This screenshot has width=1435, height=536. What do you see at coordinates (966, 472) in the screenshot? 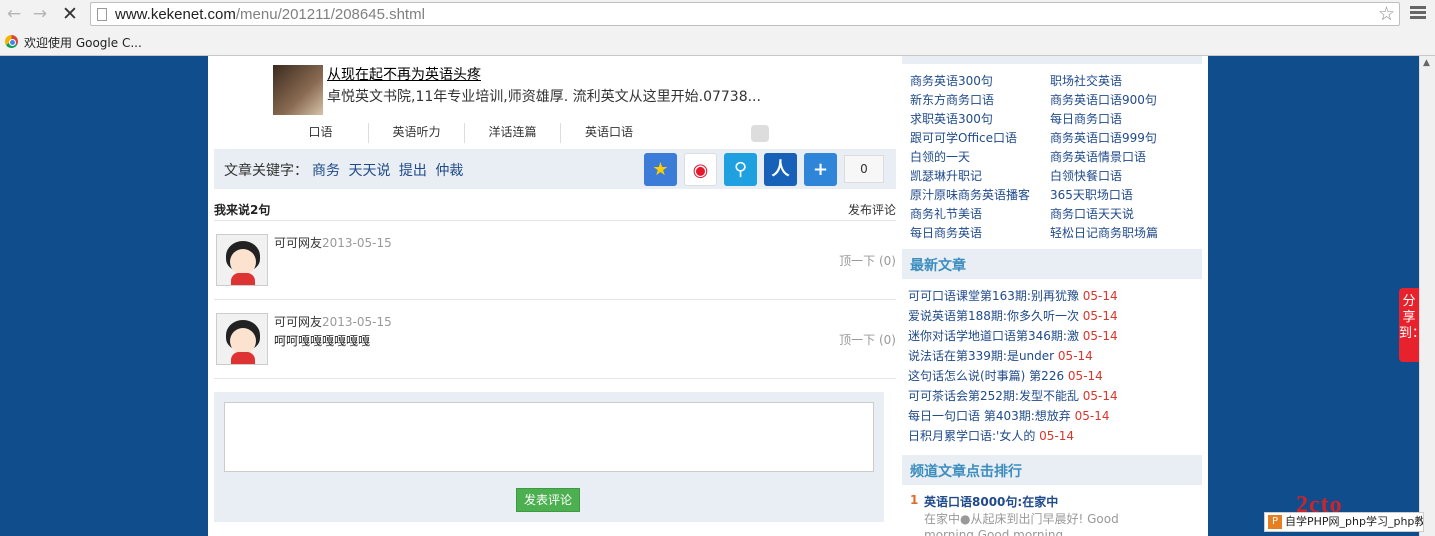
I see `ranking-title: 频道文章点击排行` at bounding box center [966, 472].